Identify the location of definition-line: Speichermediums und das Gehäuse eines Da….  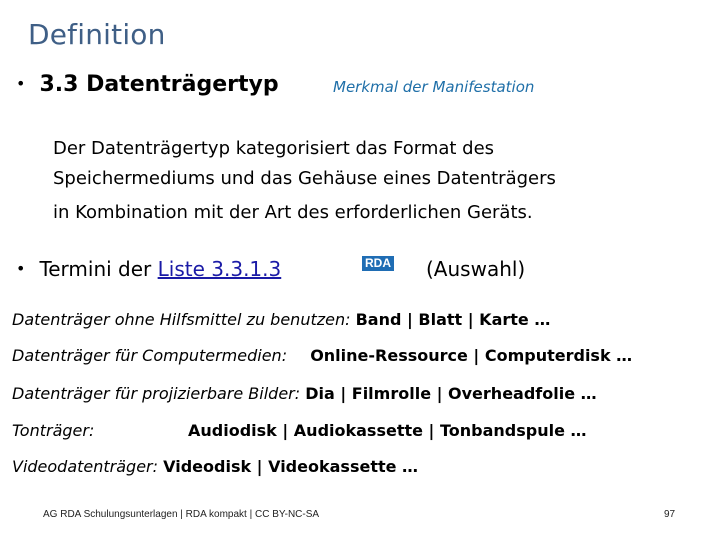
(304, 178).